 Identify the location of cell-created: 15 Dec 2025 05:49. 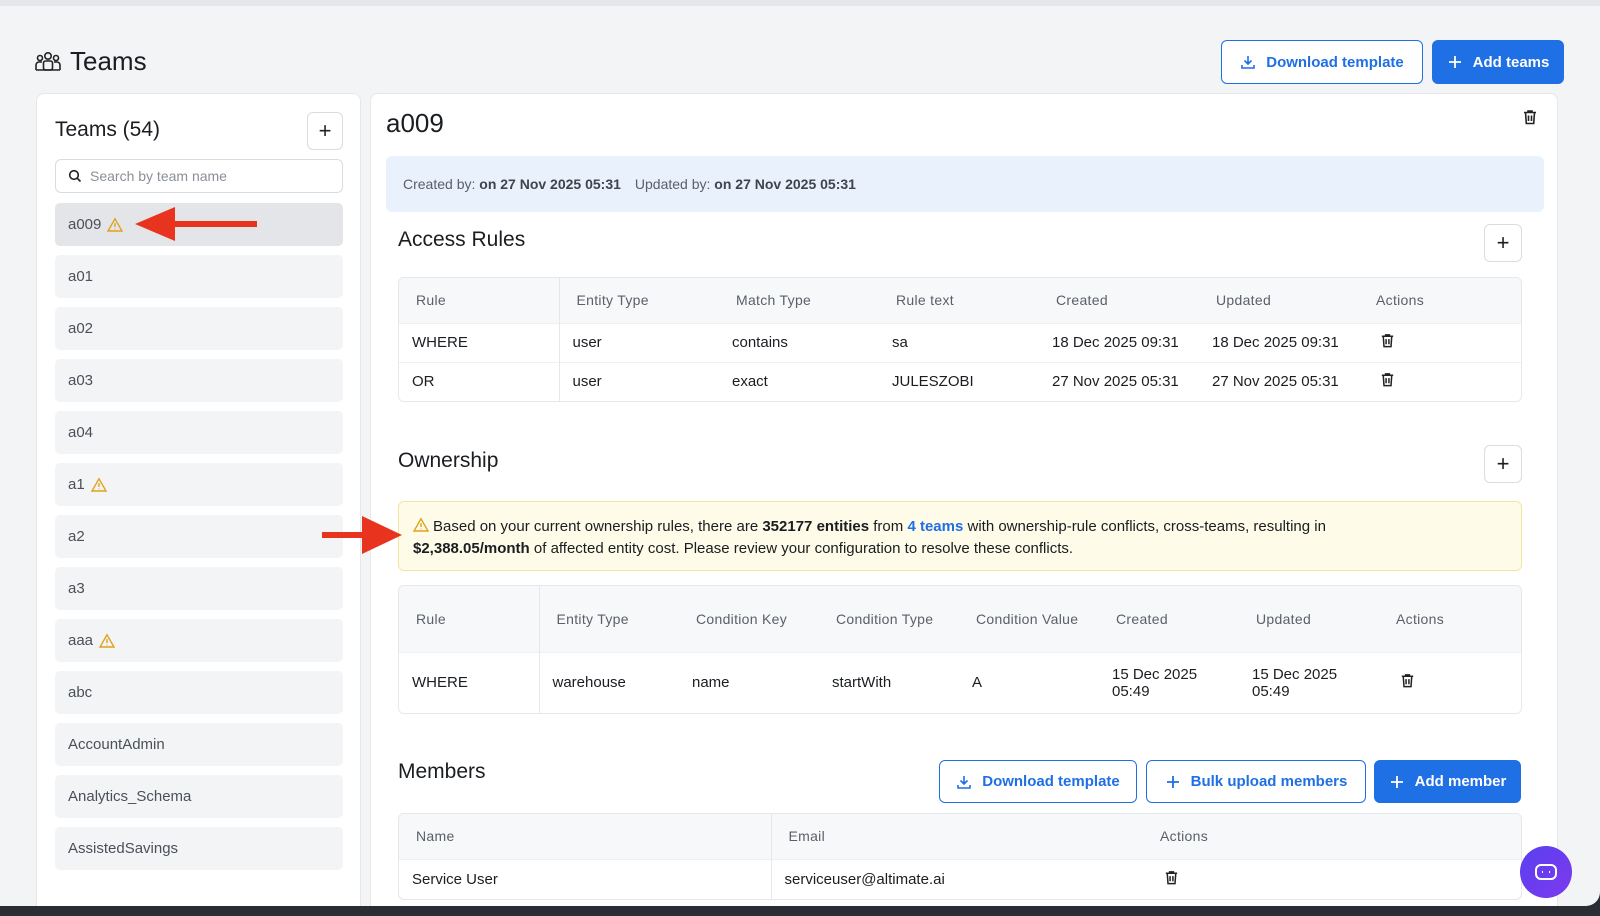
(1169, 682).